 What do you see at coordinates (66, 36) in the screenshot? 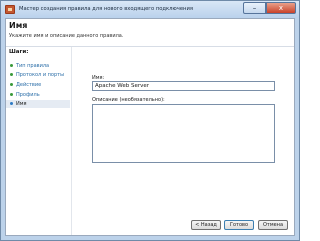
I see `page-subtitle: Укажите имя и описание данного правила.` at bounding box center [66, 36].